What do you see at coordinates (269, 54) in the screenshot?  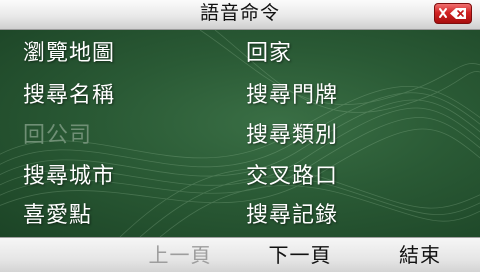 I see `menu-item-go-home: 回家` at bounding box center [269, 54].